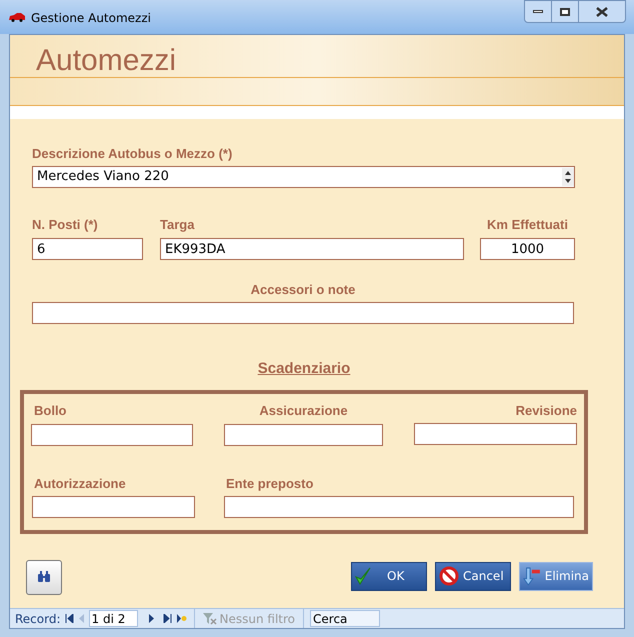 This screenshot has width=634, height=637. I want to click on field-label: Assicurazione, so click(303, 410).